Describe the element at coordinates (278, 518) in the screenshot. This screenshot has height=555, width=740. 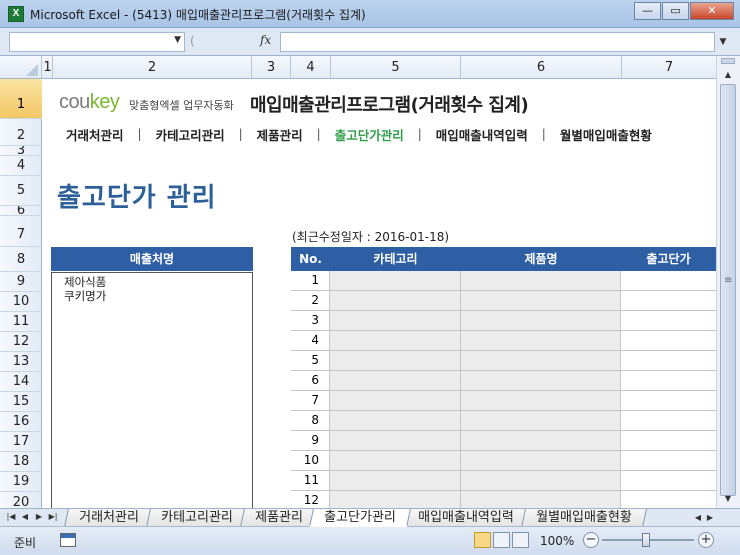
I see `tab-products: 제품관리` at that location.